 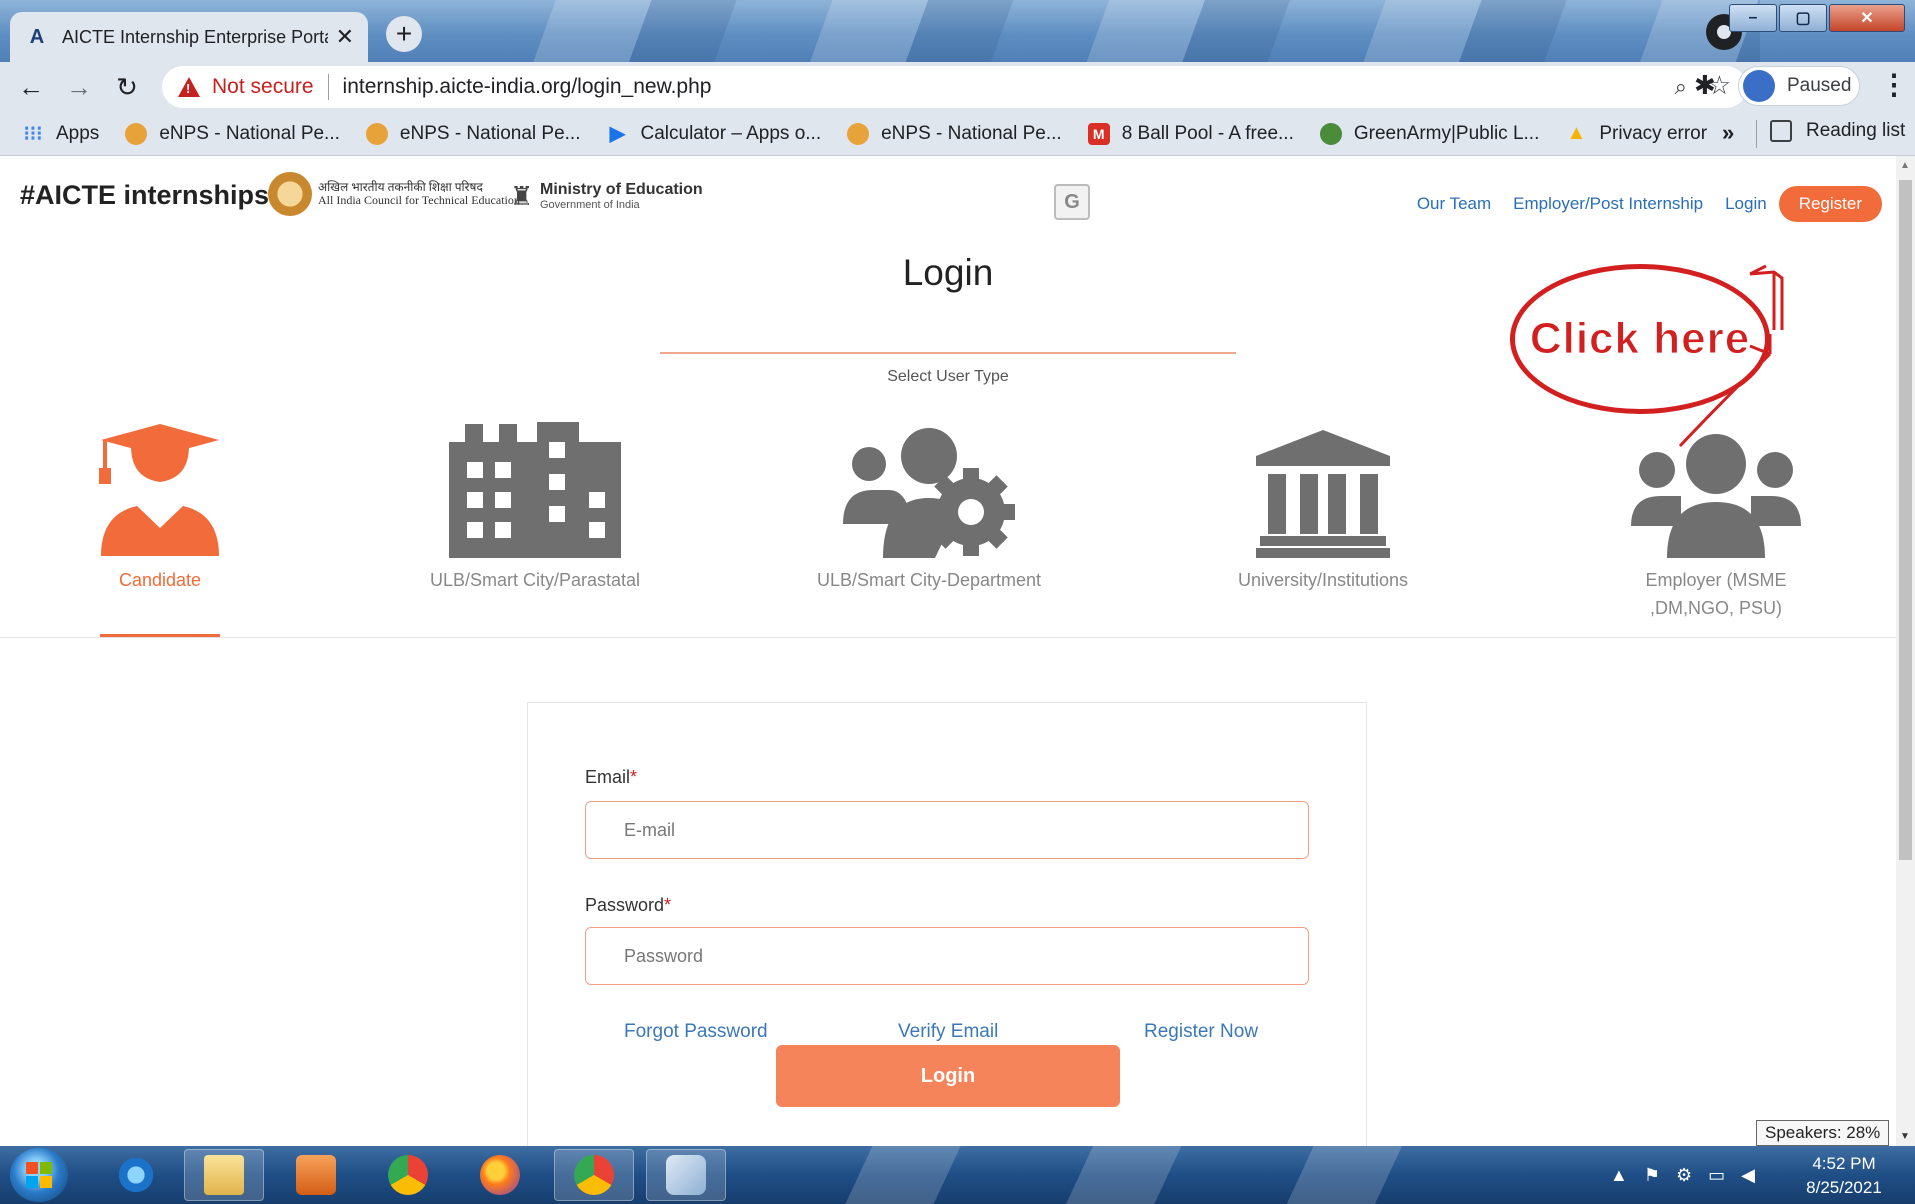 What do you see at coordinates (947, 956) in the screenshot?
I see `password-field` at bounding box center [947, 956].